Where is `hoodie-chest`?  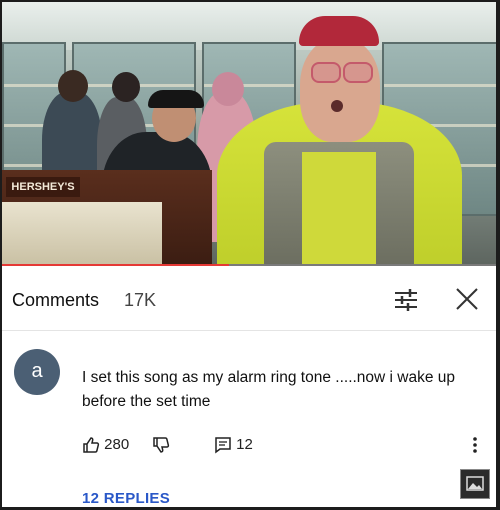 hoodie-chest is located at coordinates (339, 209).